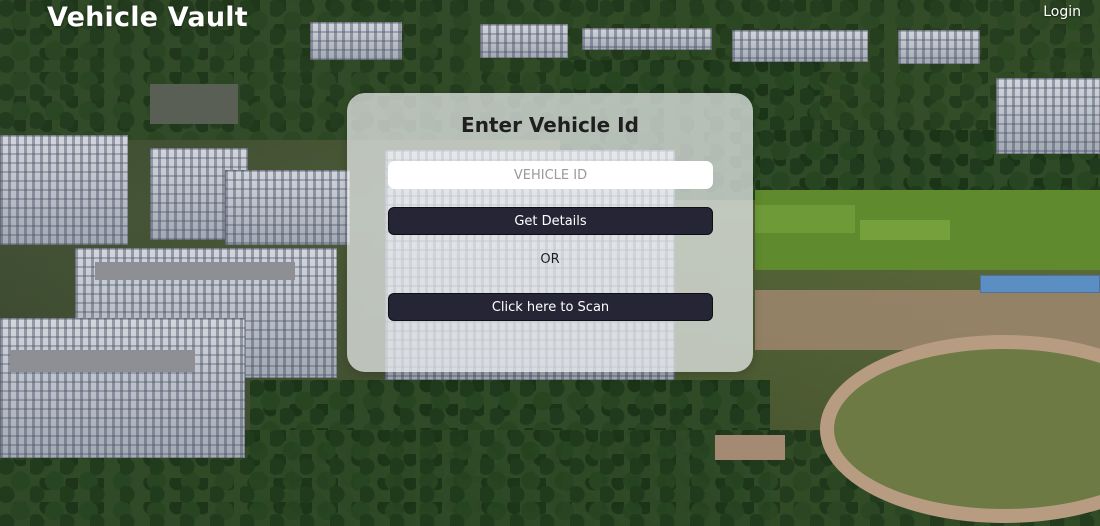  I want to click on vehicle-id-input, so click(550, 175).